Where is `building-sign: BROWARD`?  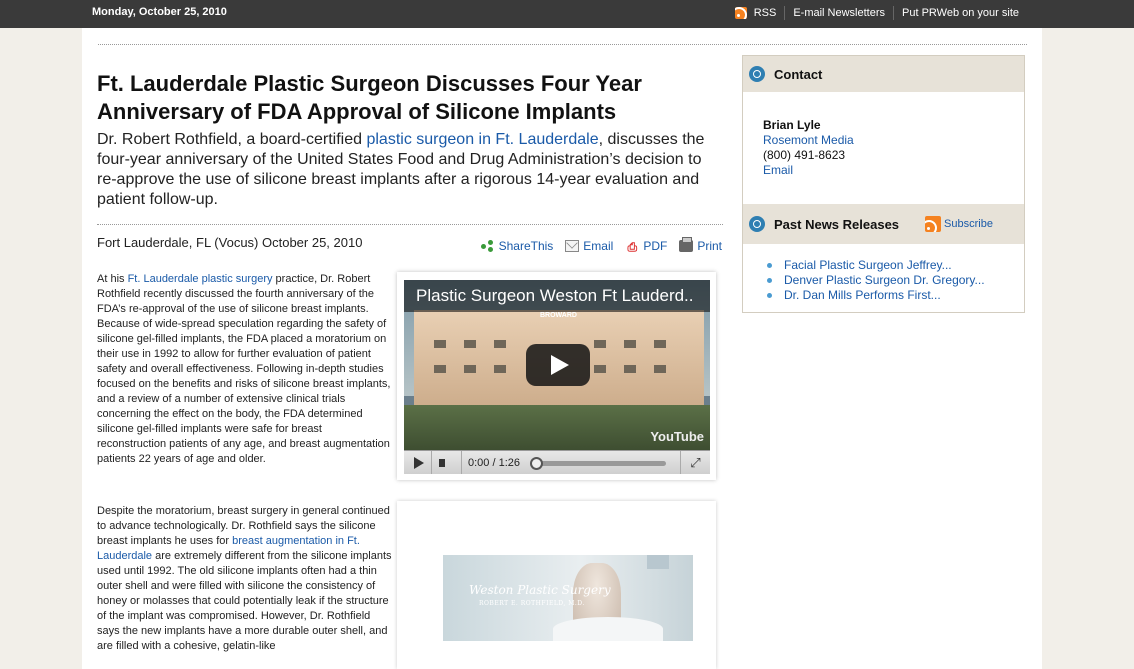
building-sign: BROWARD is located at coordinates (558, 315).